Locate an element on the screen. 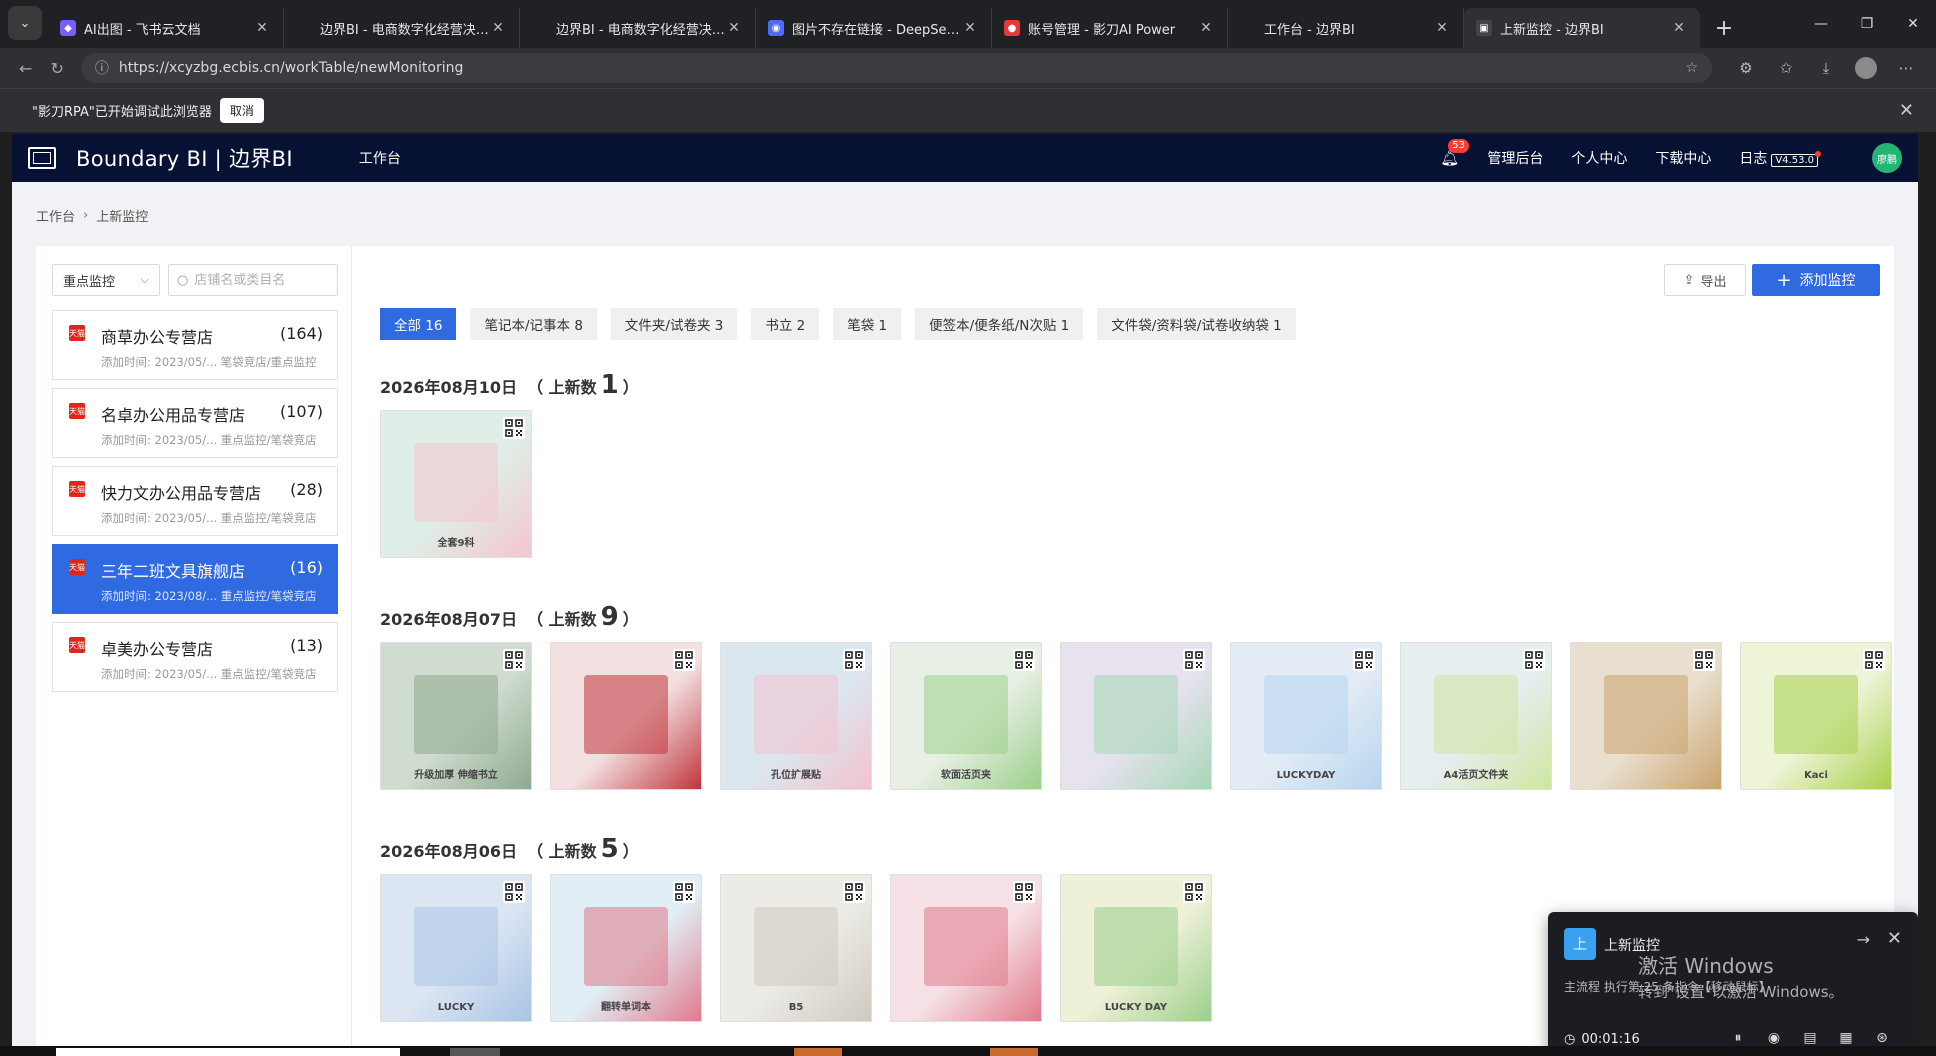  browser-tab: ◆ AI出图 - 飞书云文档 ✕ is located at coordinates (166, 28).